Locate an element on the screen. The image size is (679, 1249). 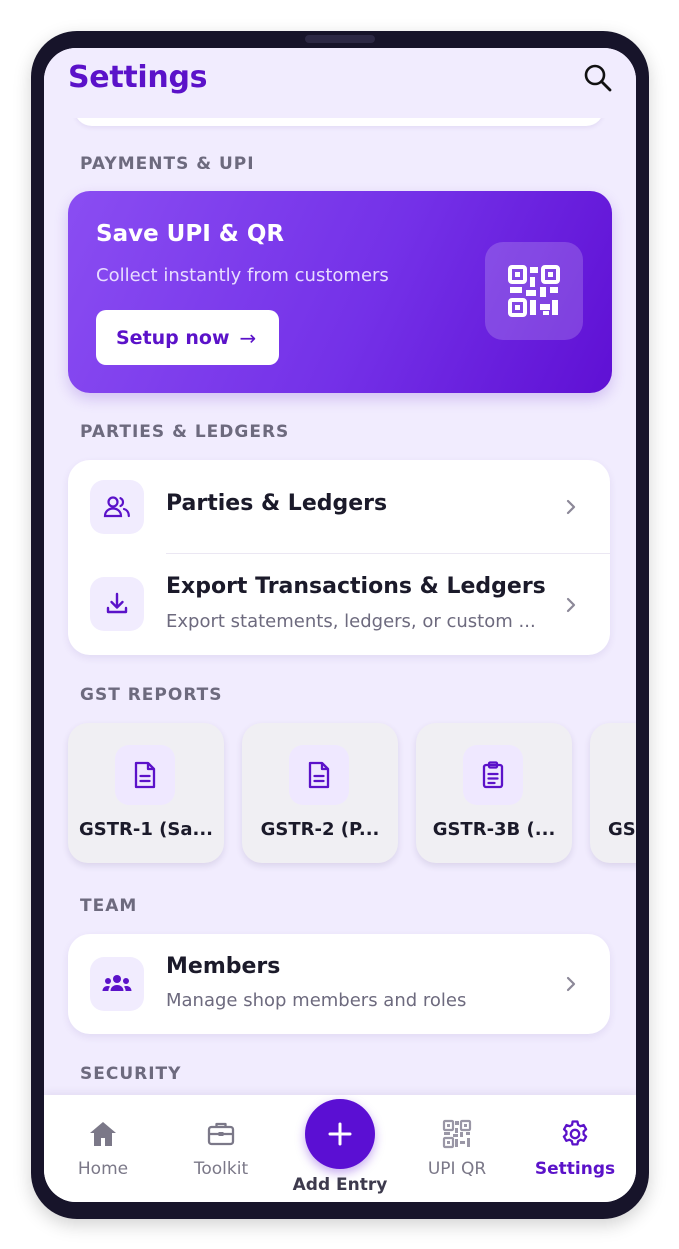
section-label-payments: PAYMENTS & UPI is located at coordinates (167, 164).